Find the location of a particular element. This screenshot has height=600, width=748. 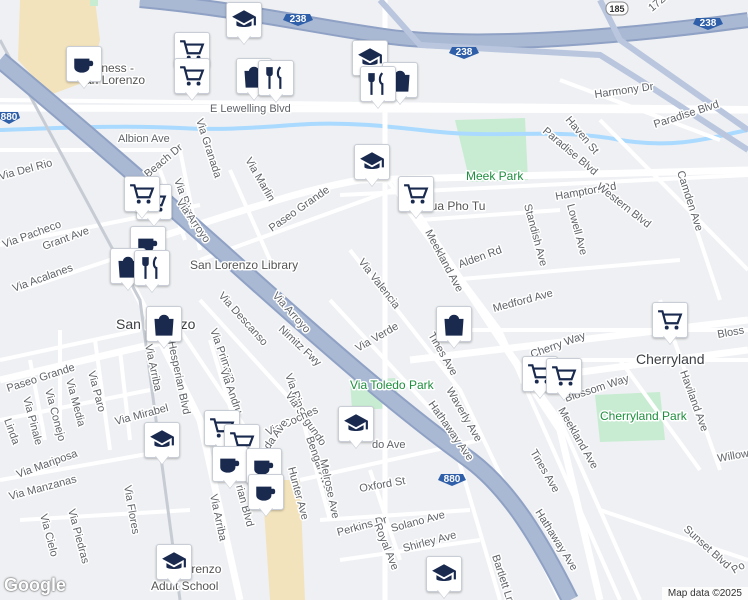

shield-185: 185 is located at coordinates (617, 8).